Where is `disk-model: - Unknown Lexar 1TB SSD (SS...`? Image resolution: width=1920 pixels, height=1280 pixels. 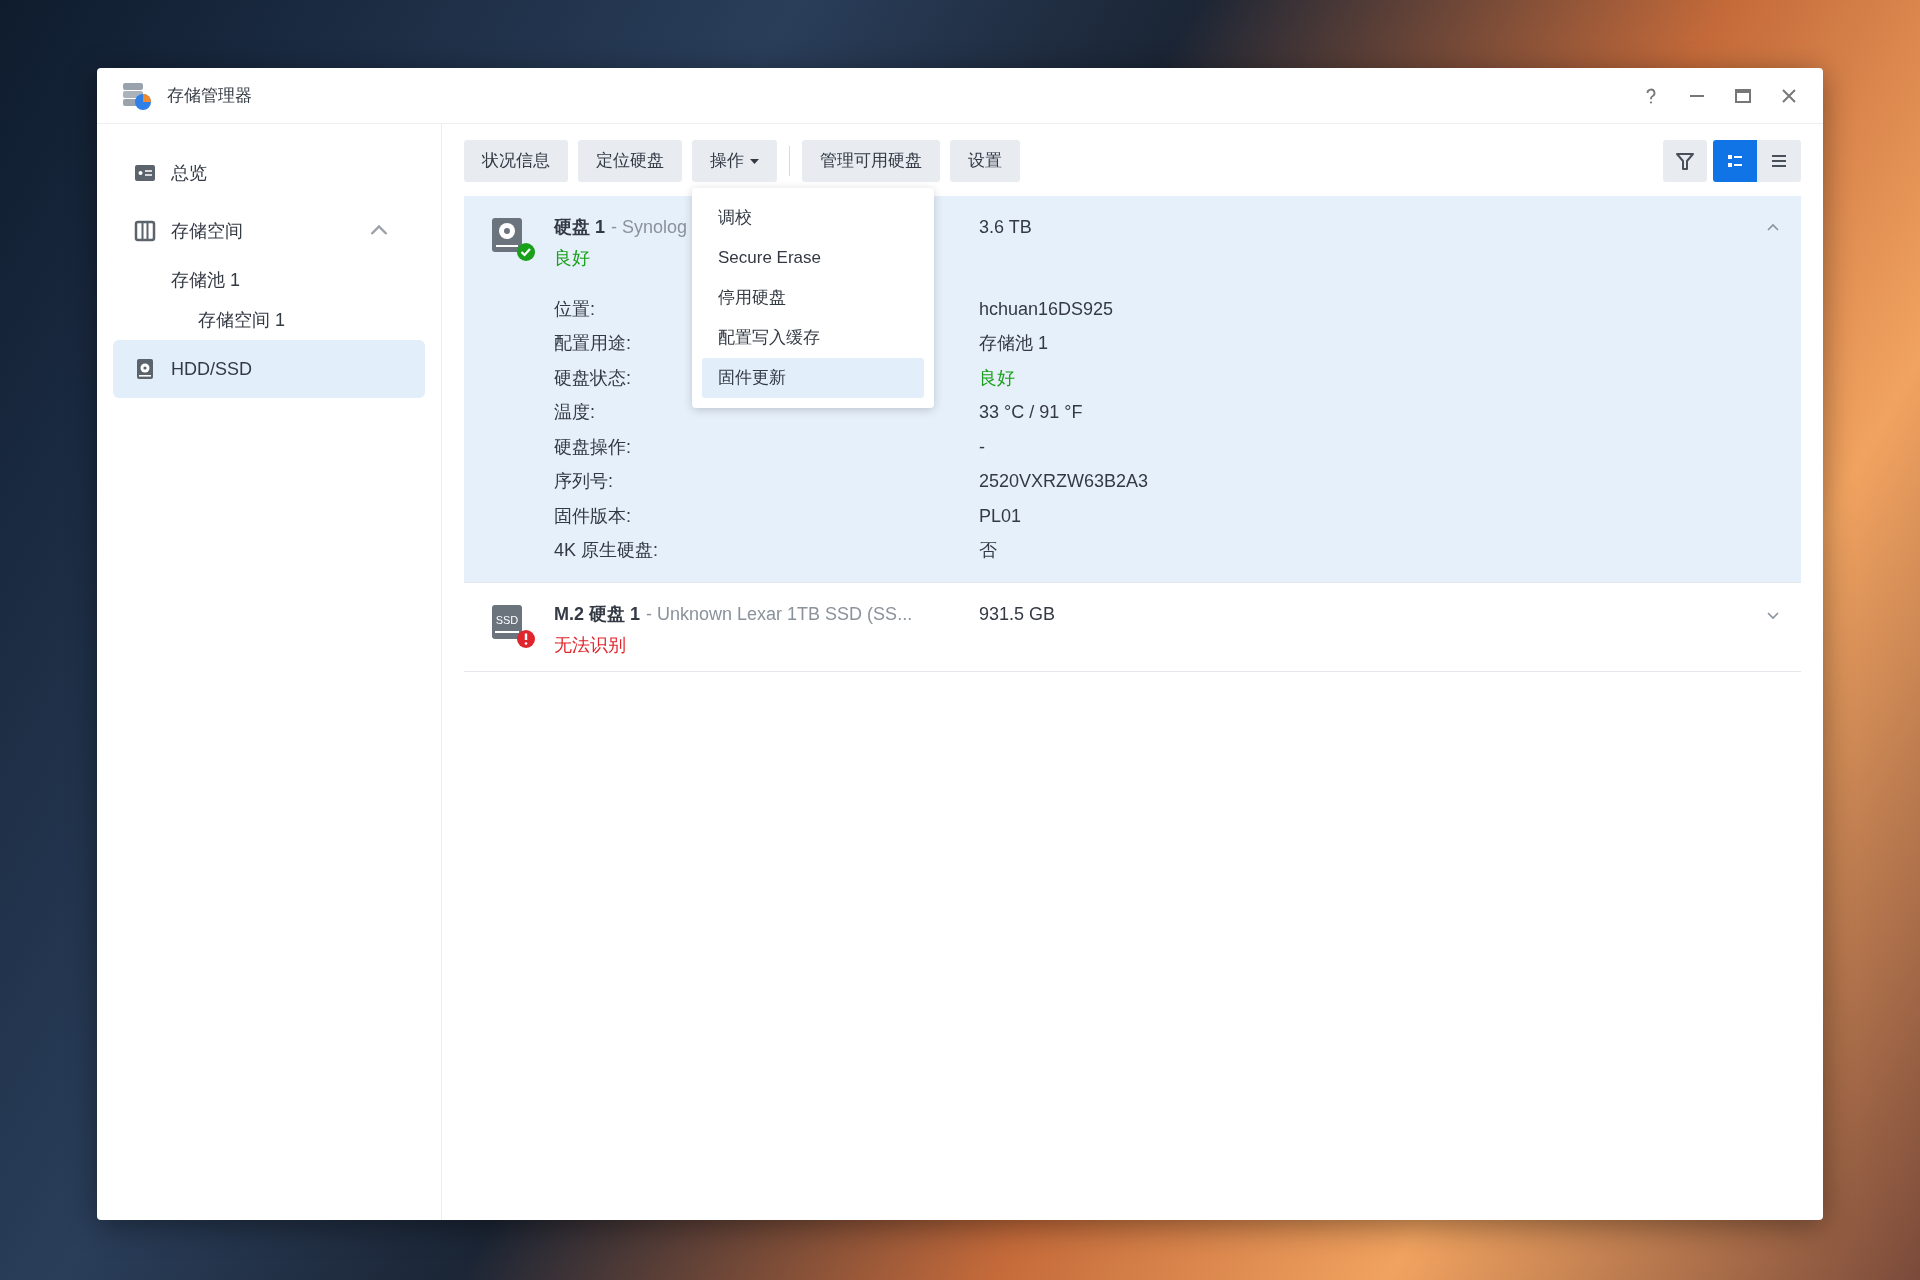 disk-model: - Unknown Lexar 1TB SSD (SS... is located at coordinates (779, 614).